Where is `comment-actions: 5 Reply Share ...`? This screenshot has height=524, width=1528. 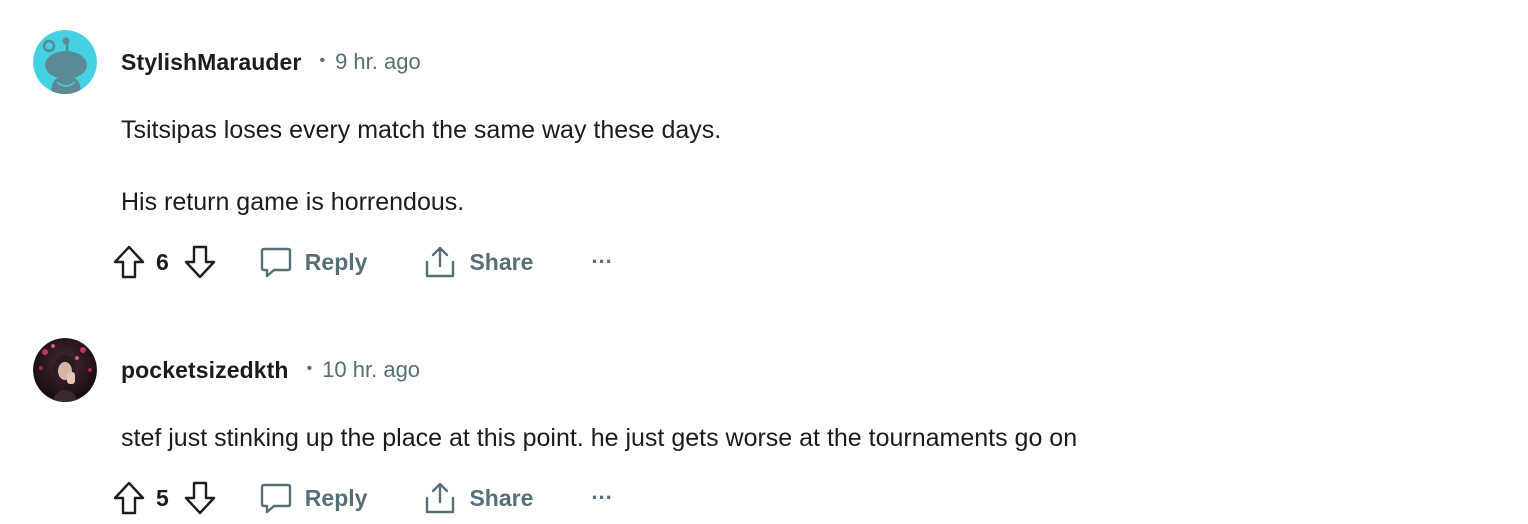 comment-actions: 5 Reply Share ... is located at coordinates (362, 498).